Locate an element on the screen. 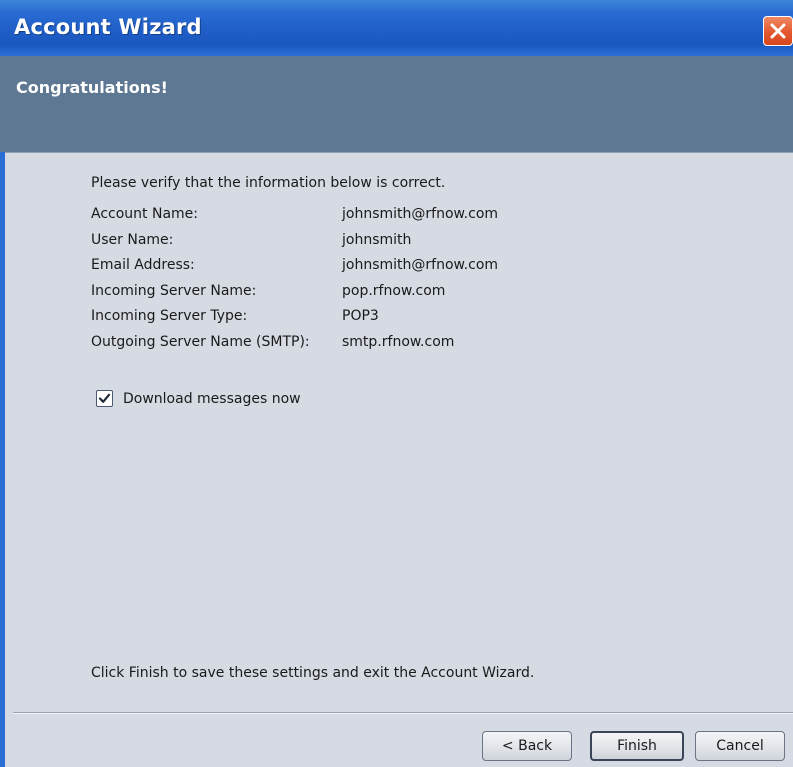 The height and width of the screenshot is (767, 793). download-messages-checkbox is located at coordinates (104, 398).